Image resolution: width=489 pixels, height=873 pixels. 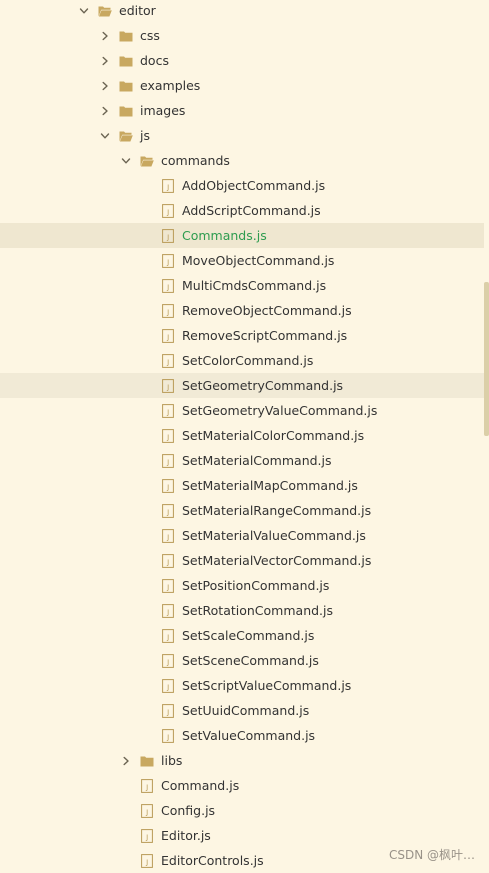 I want to click on tree-item-label: MultiCmdsCommand.js, so click(x=254, y=285).